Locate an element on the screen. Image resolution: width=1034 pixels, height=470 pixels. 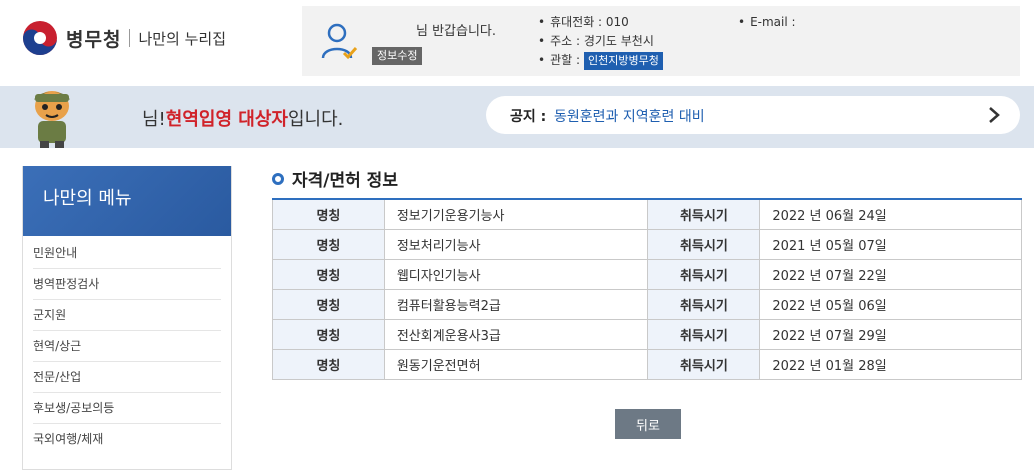
table-row: 명칭 원동기운전면허 취득시기 2022 년 01월 28일 is located at coordinates (647, 364).